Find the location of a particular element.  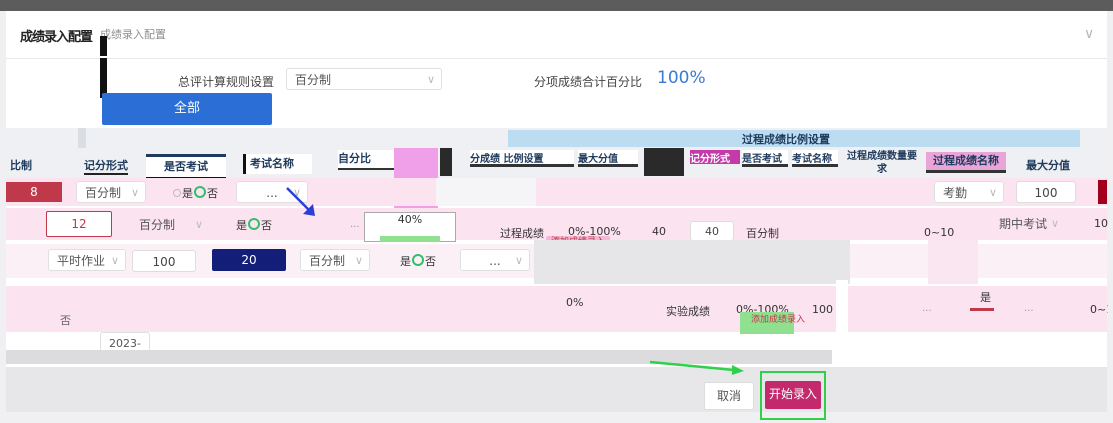

row1-scoring-select: 百分制 ∨ is located at coordinates (111, 192).